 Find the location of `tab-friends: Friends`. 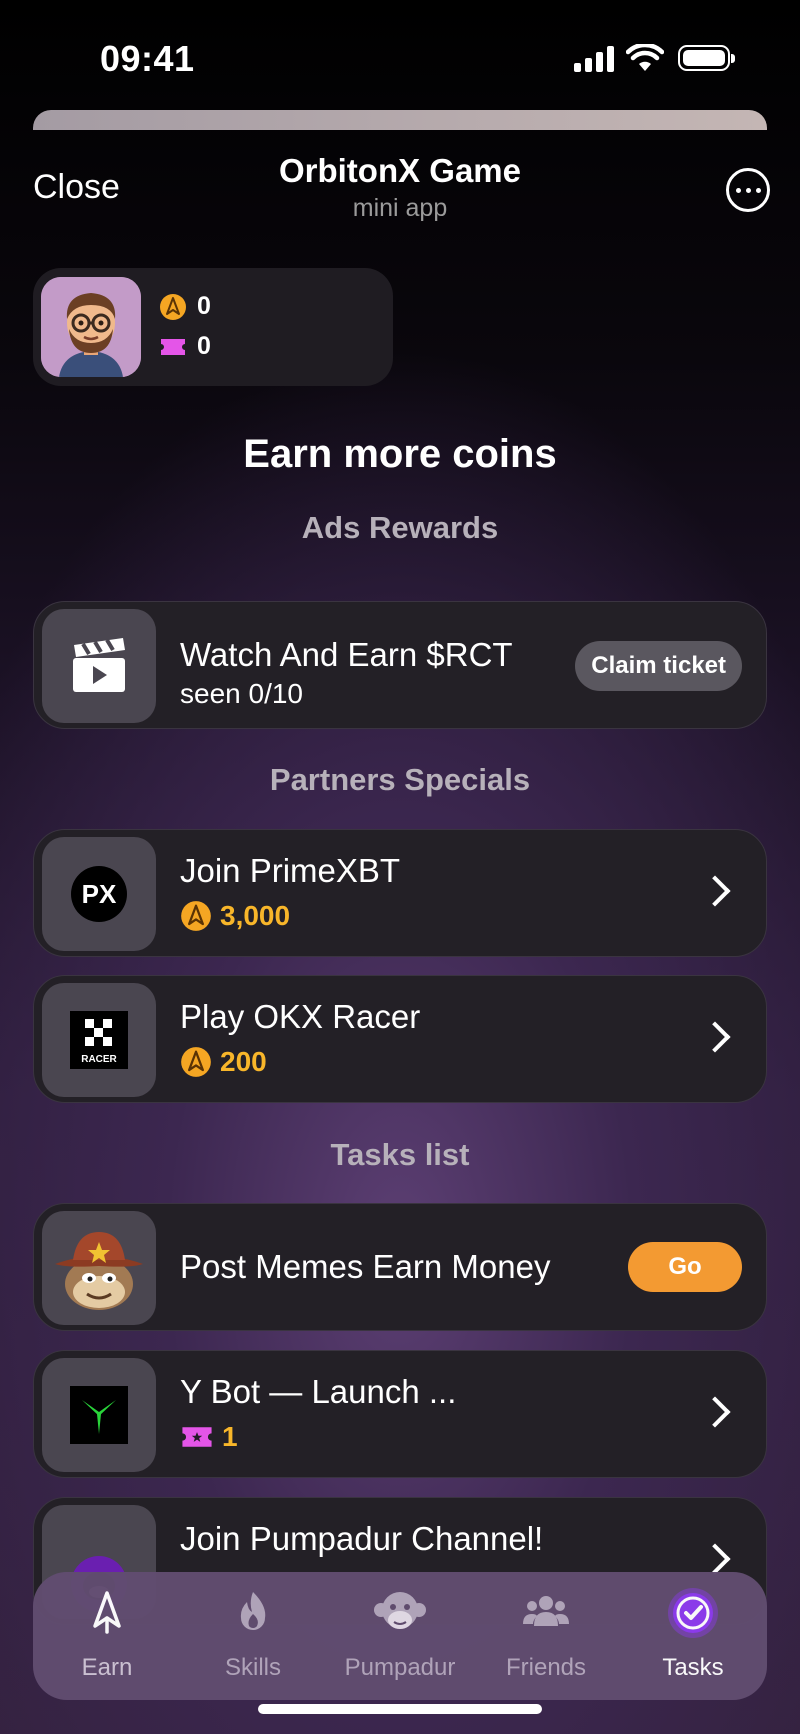

tab-friends: Friends is located at coordinates (546, 1636).